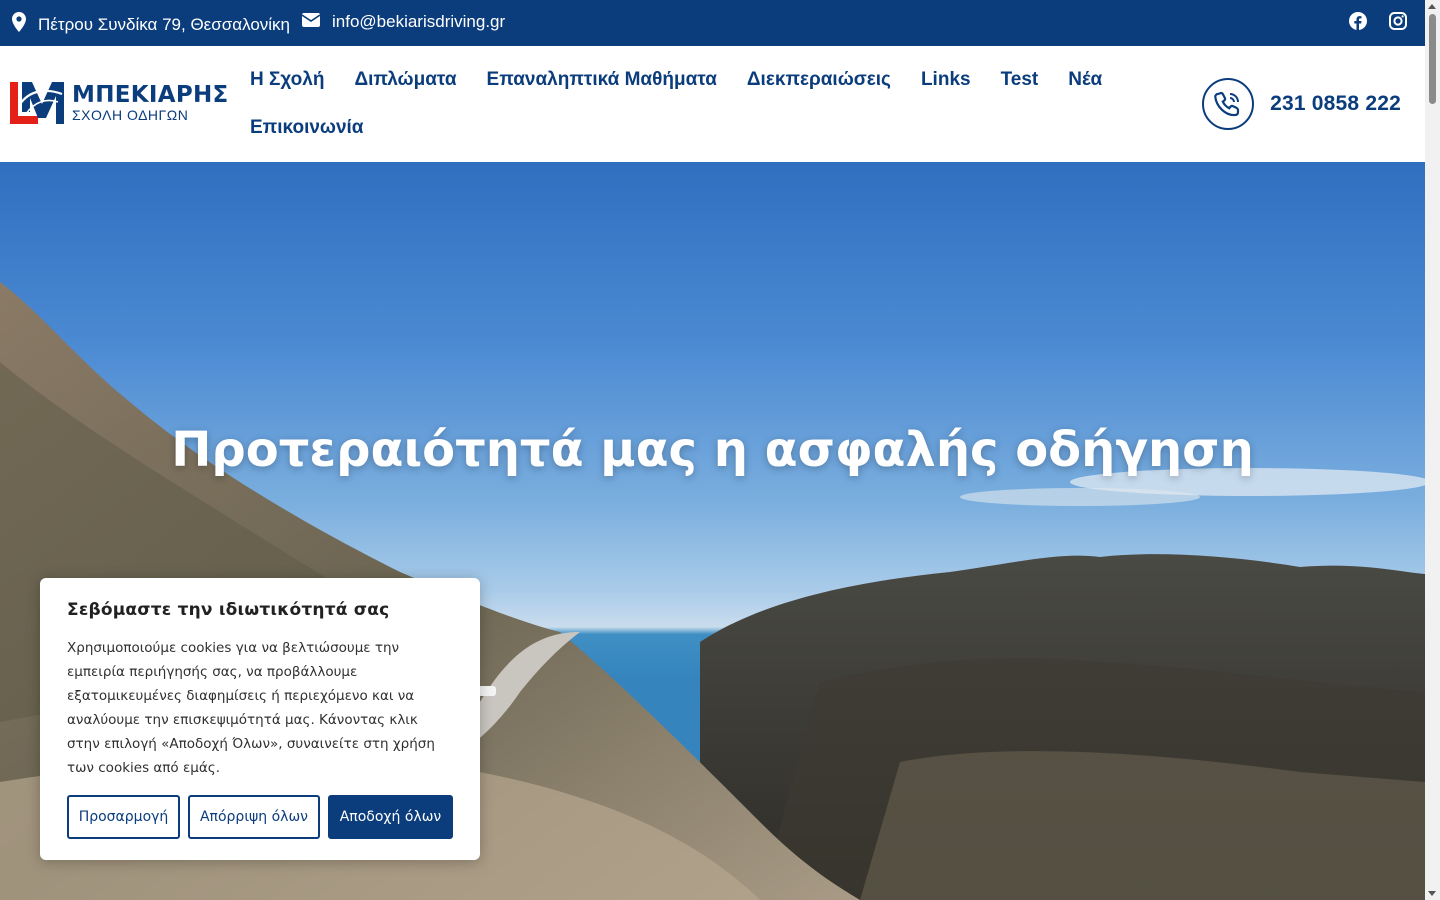  I want to click on nav-item-school: Η Σχολή, so click(287, 80).